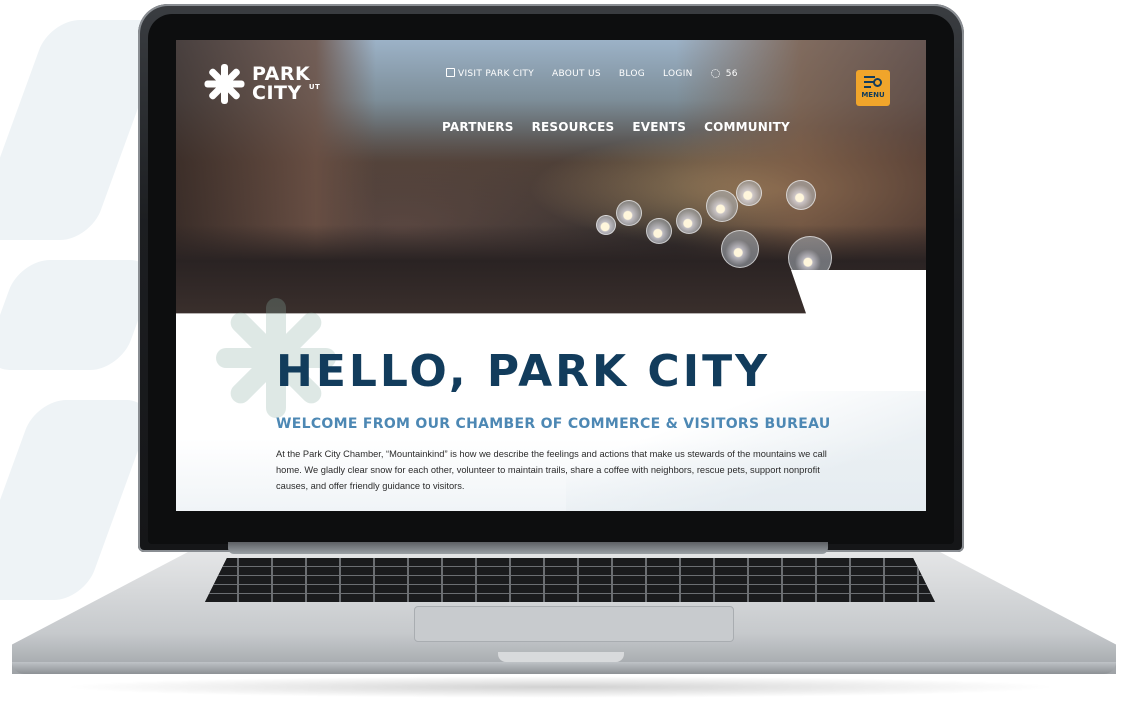 The height and width of the screenshot is (721, 1124). I want to click on laptop-front-edge, so click(564, 668).